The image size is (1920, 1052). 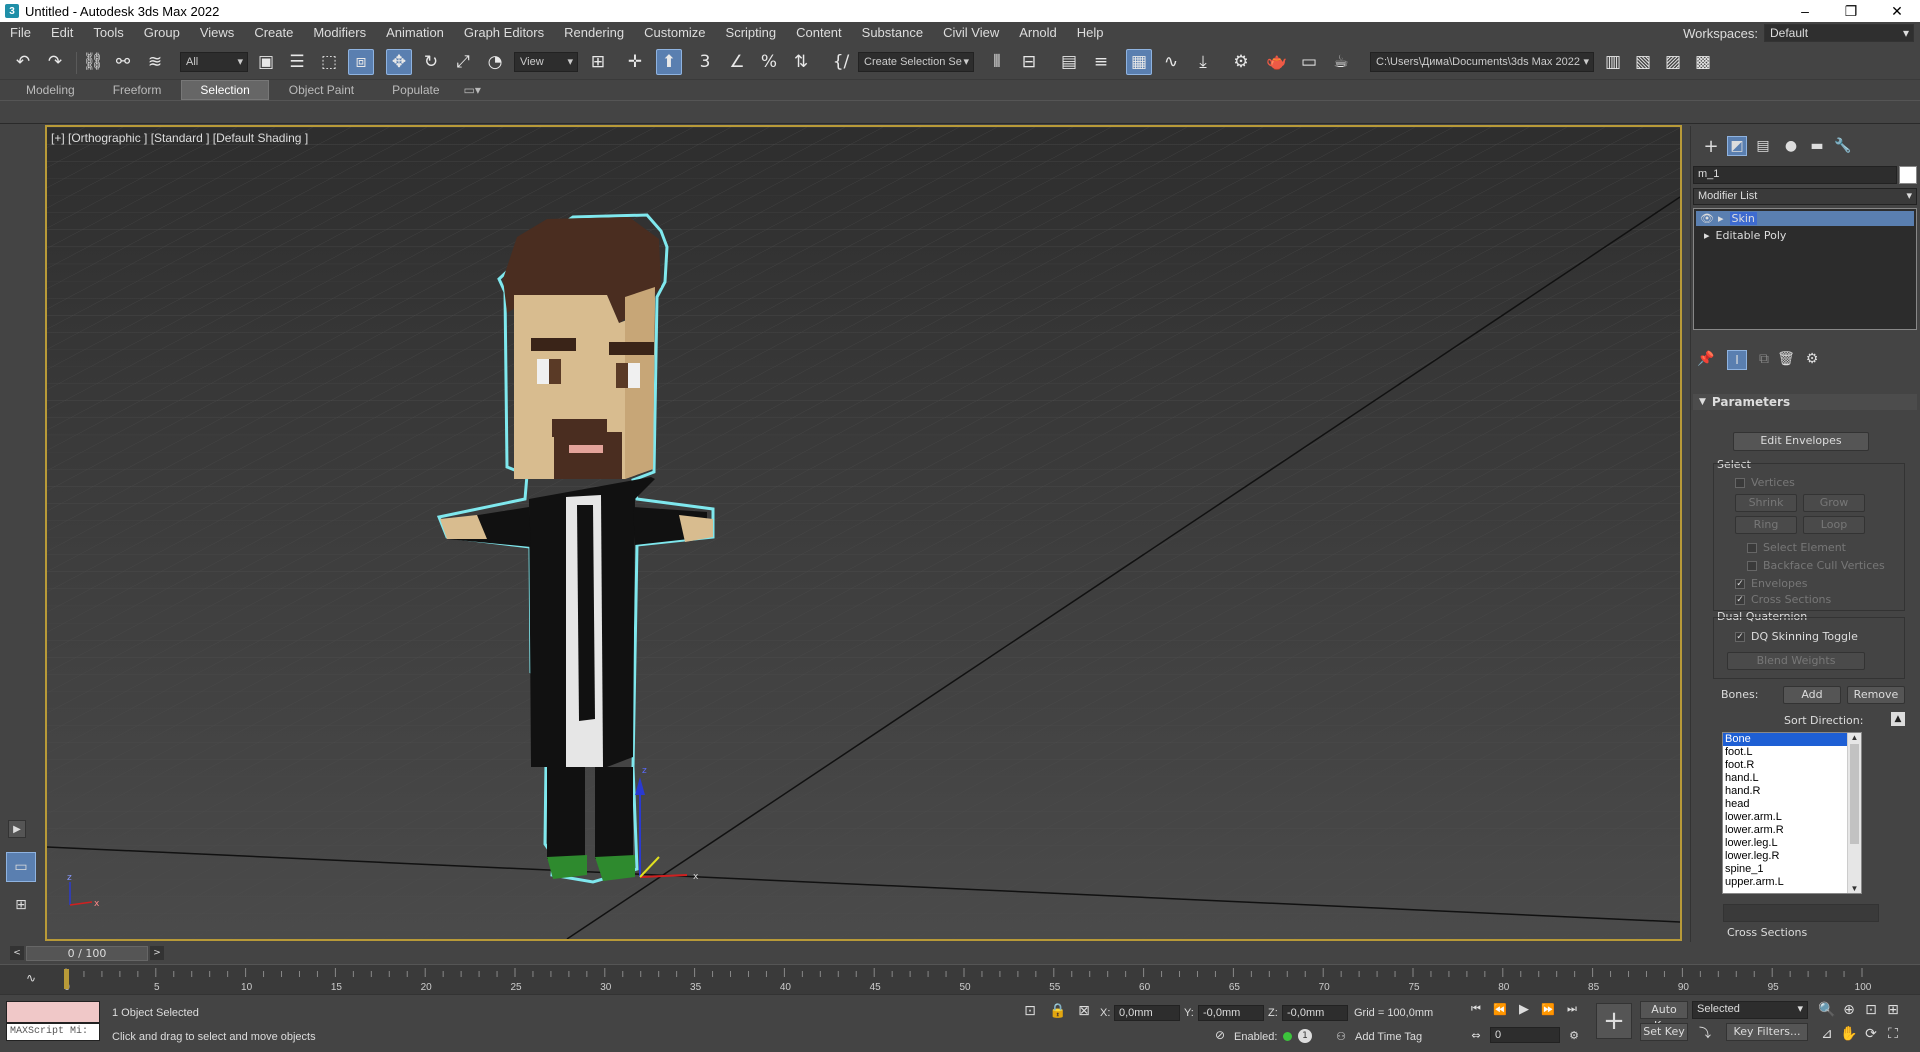 I want to click on bind-space-warp-icon: ≋, so click(x=155, y=62).